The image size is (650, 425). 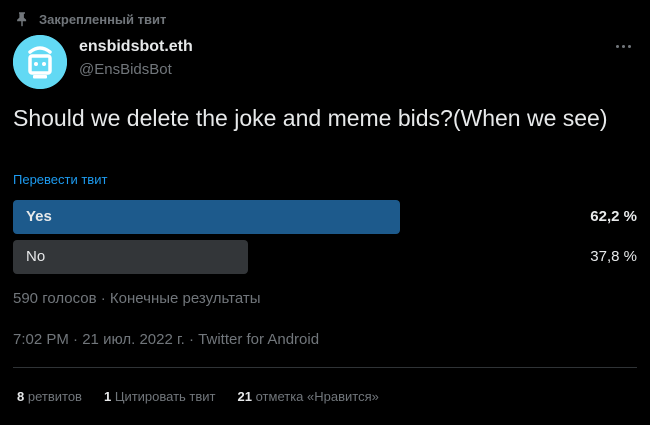 What do you see at coordinates (133, 339) in the screenshot?
I see `tweet-date: 21 июл. 2022 г.` at bounding box center [133, 339].